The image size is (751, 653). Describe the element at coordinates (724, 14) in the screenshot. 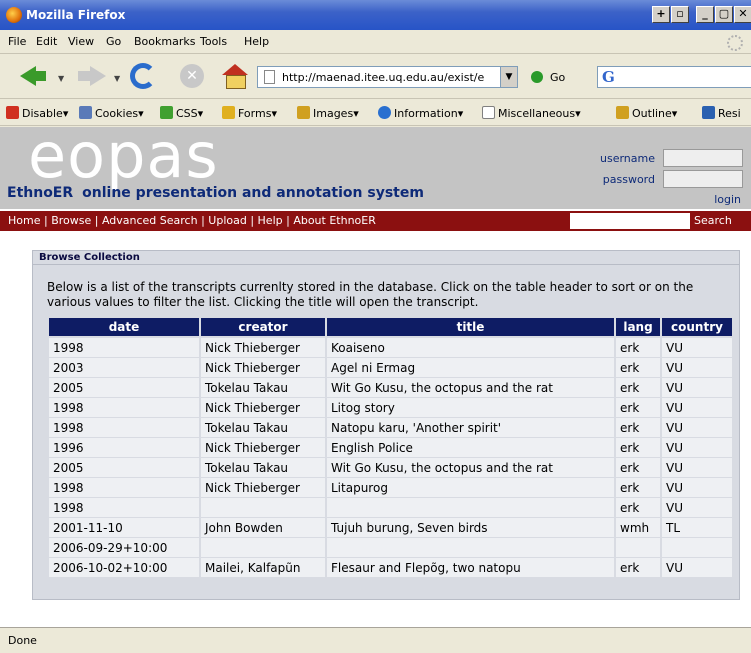

I see `maximize-button: ▢` at that location.